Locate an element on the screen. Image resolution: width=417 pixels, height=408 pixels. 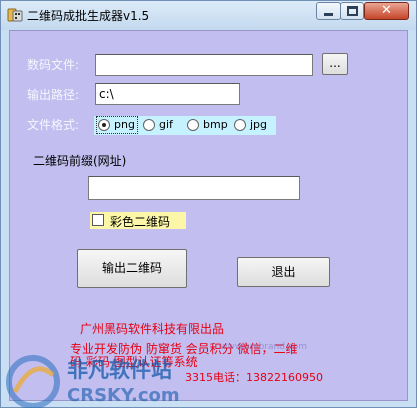
watermark-domain: CRSKY.com is located at coordinates (123, 395).